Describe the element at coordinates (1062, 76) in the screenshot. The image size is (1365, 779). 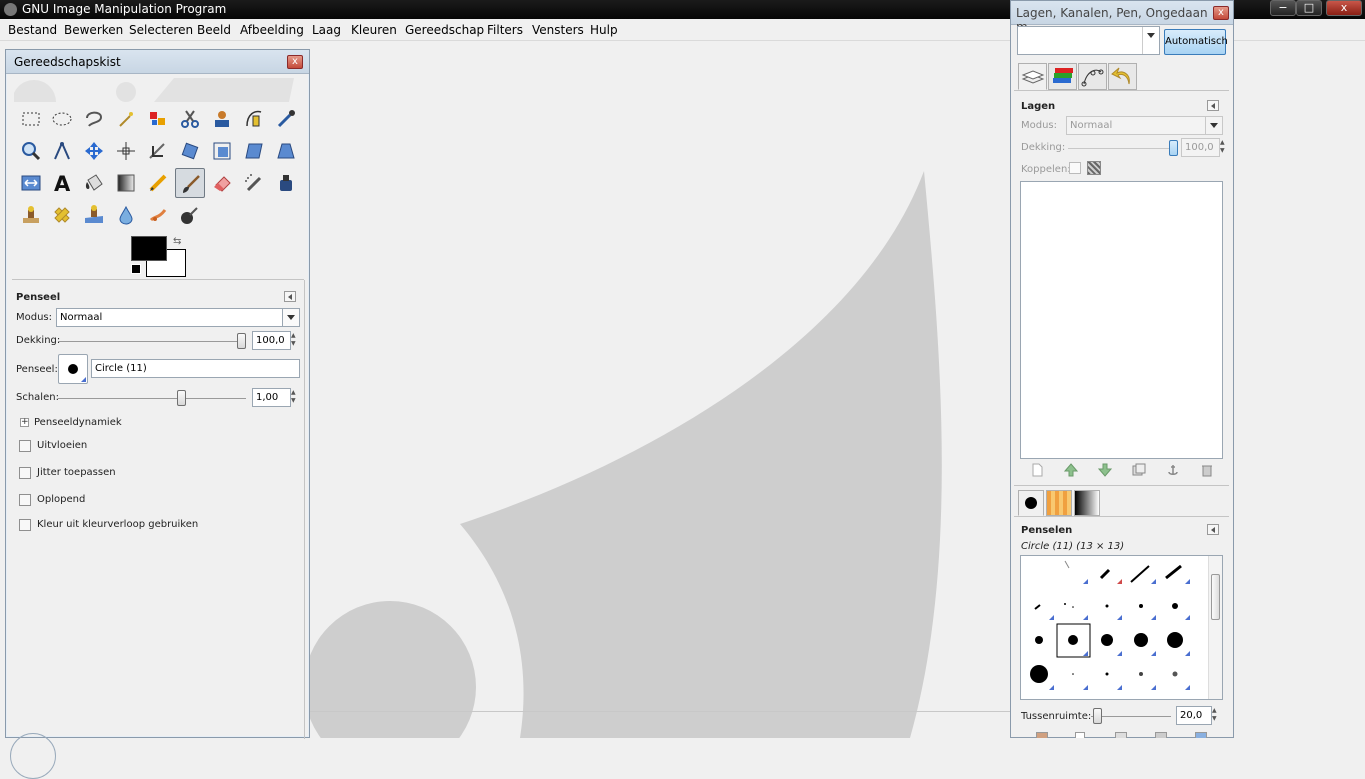
I see `tab-channels` at that location.